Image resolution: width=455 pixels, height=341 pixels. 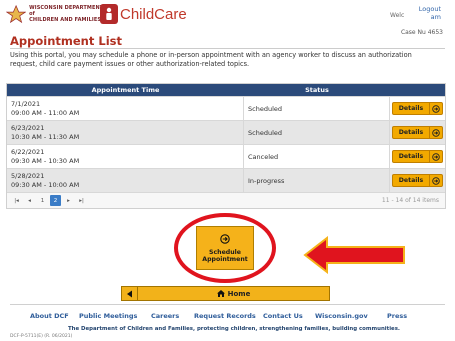 I want to click on dcf-star-icon, so click(x=16, y=14).